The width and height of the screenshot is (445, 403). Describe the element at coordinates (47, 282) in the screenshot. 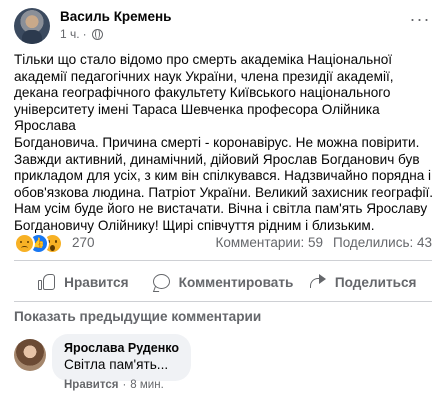

I see `thumbs-up-icon` at that location.